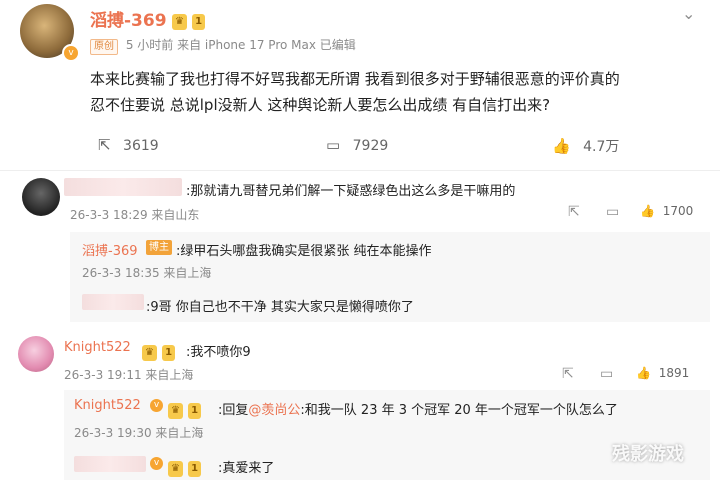 The image size is (720, 480). I want to click on like-button: 👍 4.7万, so click(585, 146).